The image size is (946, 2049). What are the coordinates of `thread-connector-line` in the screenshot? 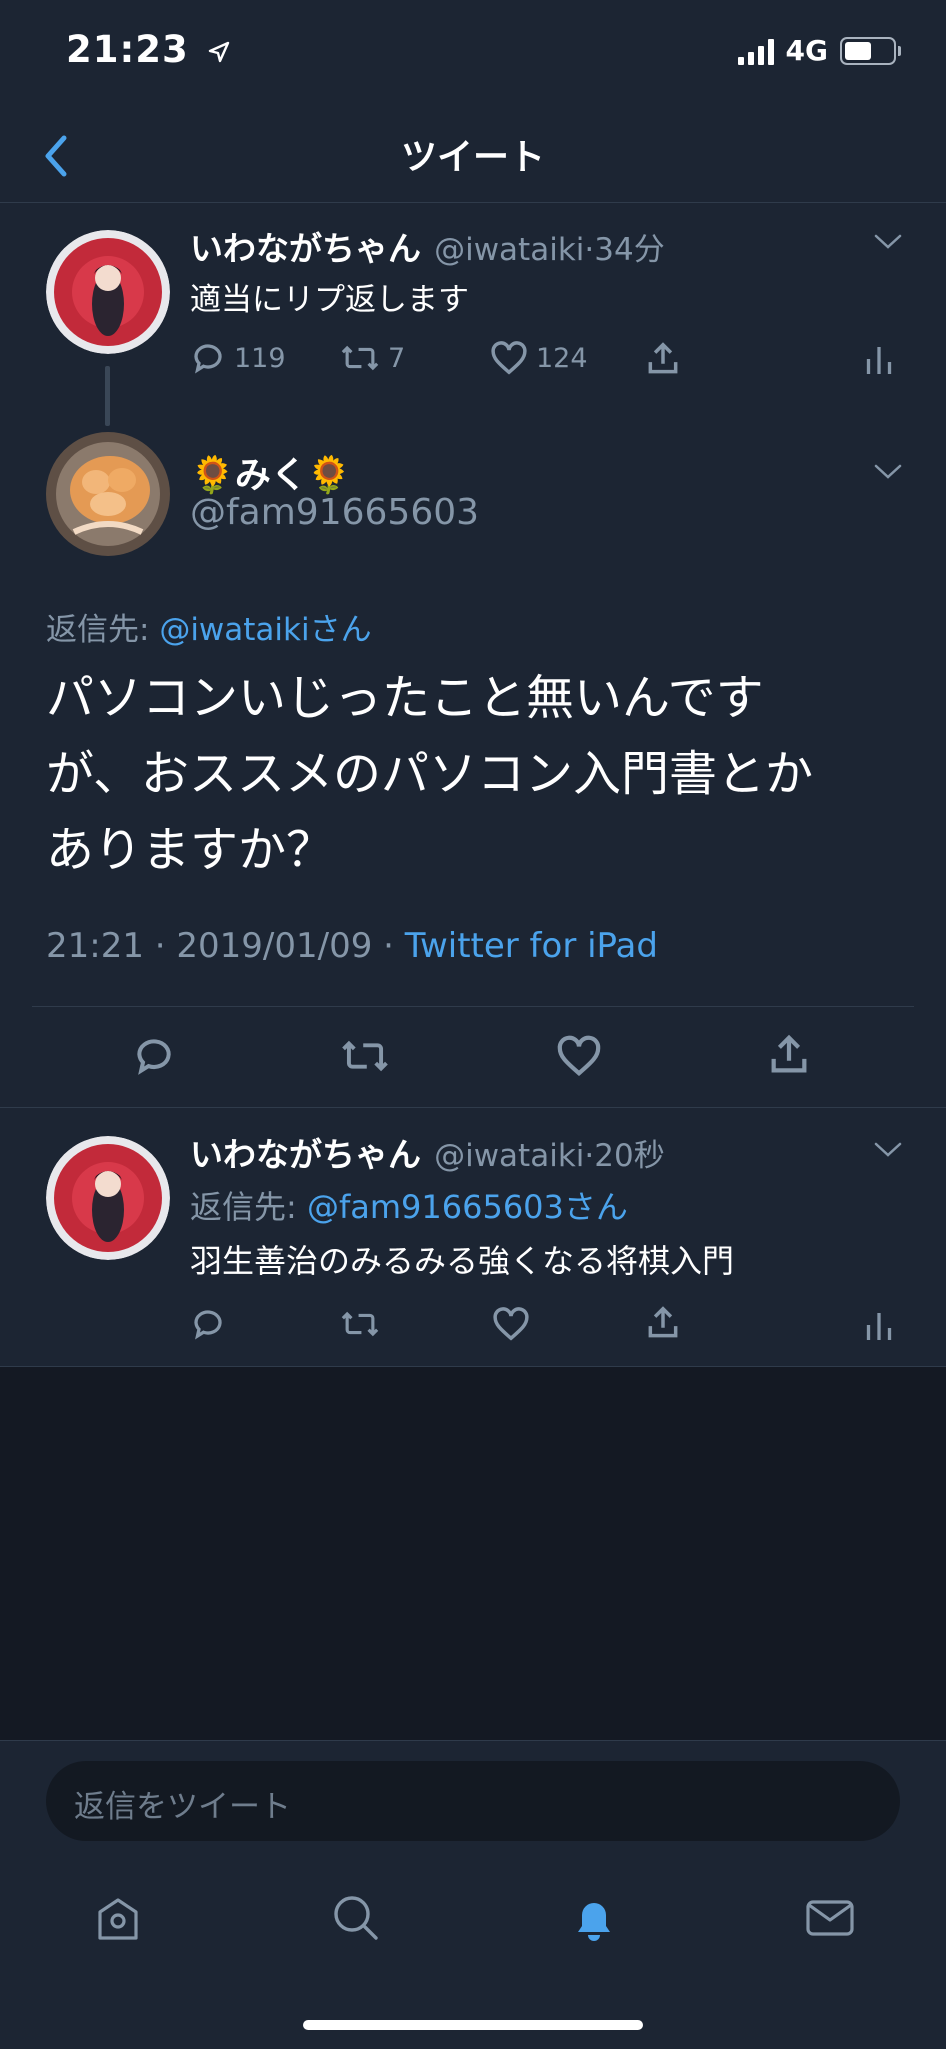 It's located at (107, 396).